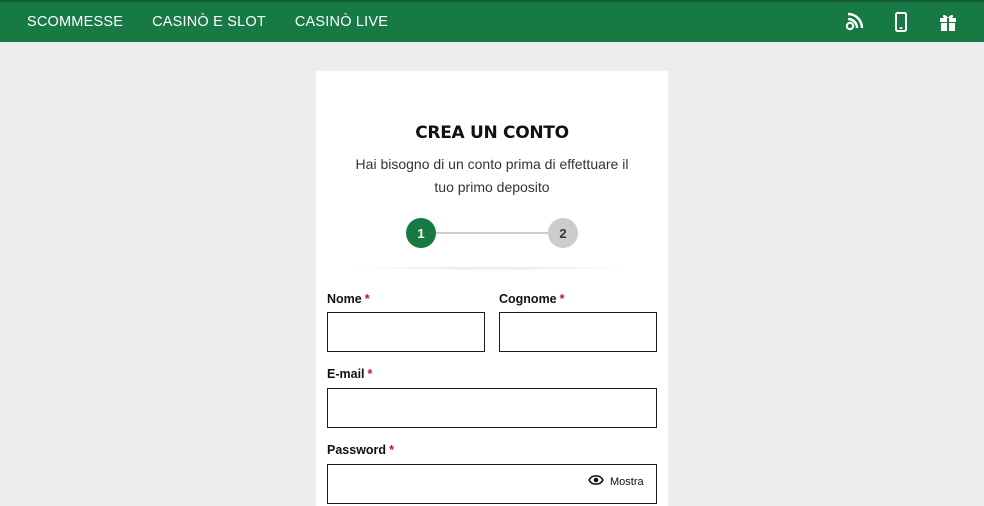 The image size is (984, 506). What do you see at coordinates (341, 22) in the screenshot?
I see `nav-item-casino-live: CASINÒ LIVE` at bounding box center [341, 22].